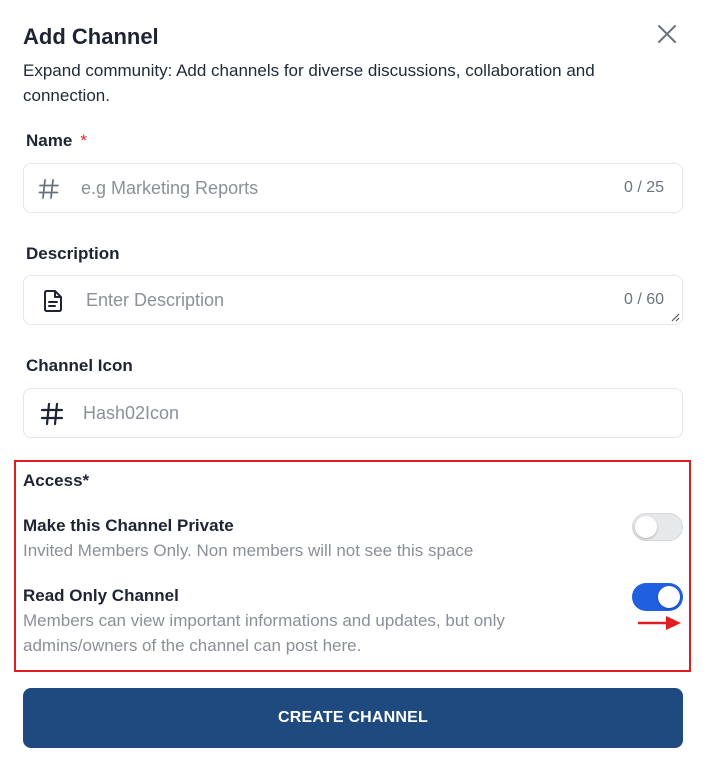 This screenshot has width=708, height=774. What do you see at coordinates (353, 718) in the screenshot?
I see `create-channel-button: CREATE CHANNEL` at bounding box center [353, 718].